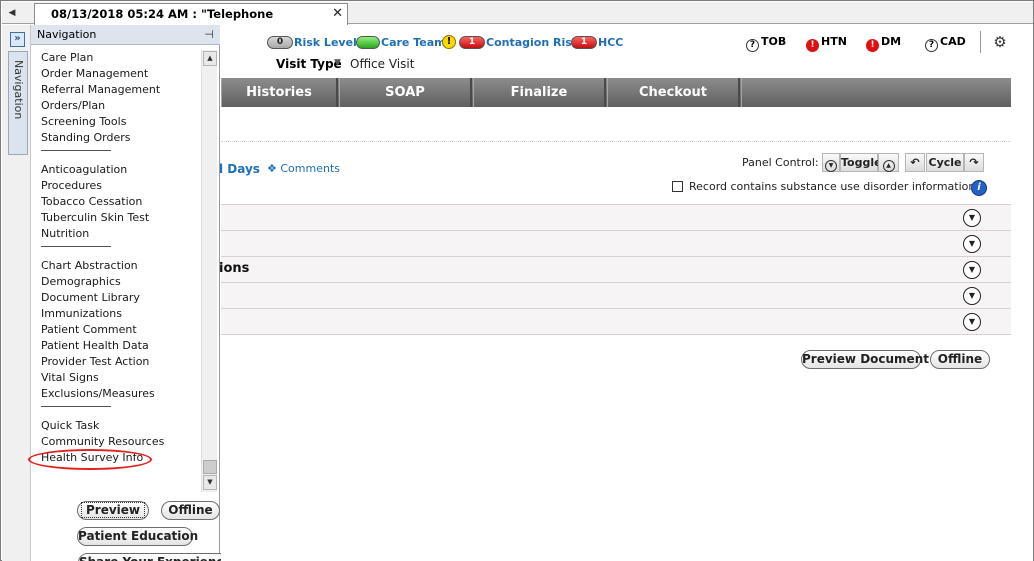  Describe the element at coordinates (780, 162) in the screenshot. I see `panel-control-label: Panel Control:` at that location.